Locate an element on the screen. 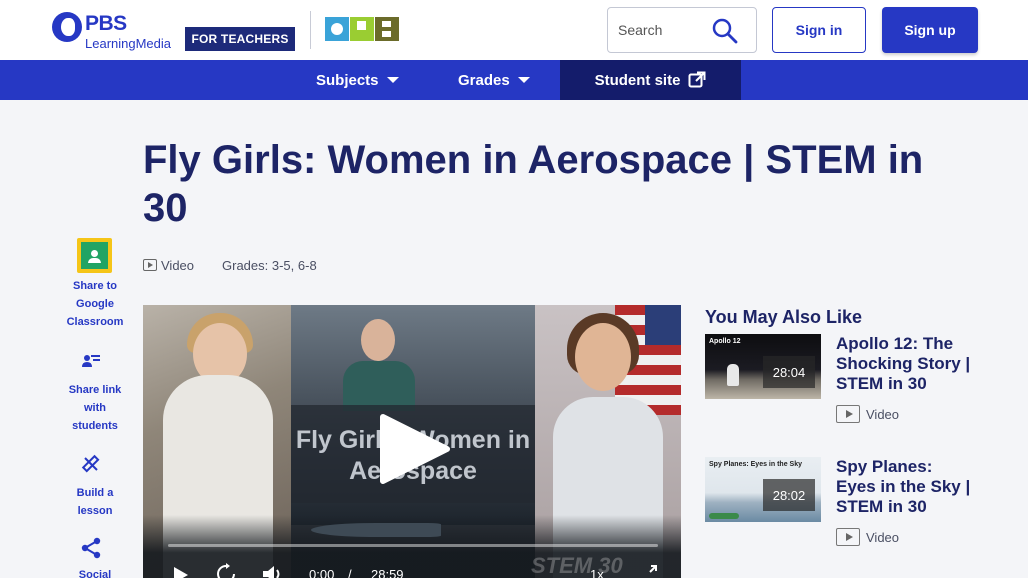 The height and width of the screenshot is (578, 1028). video-duration: 28:59 is located at coordinates (387, 572).